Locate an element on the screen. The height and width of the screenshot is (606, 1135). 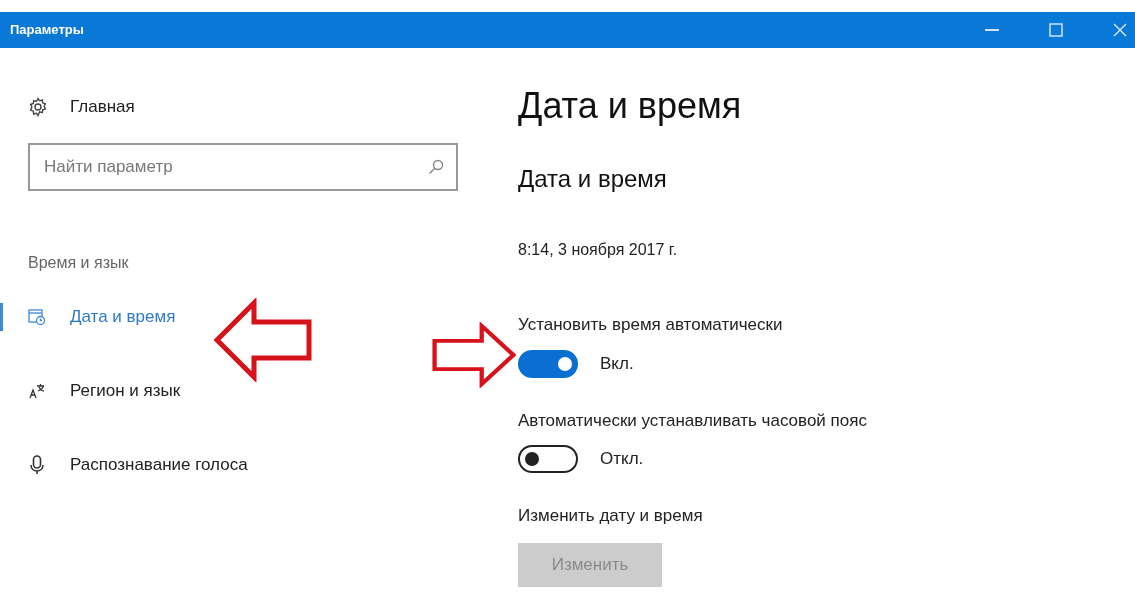
section-title: Дата и время is located at coordinates (593, 179).